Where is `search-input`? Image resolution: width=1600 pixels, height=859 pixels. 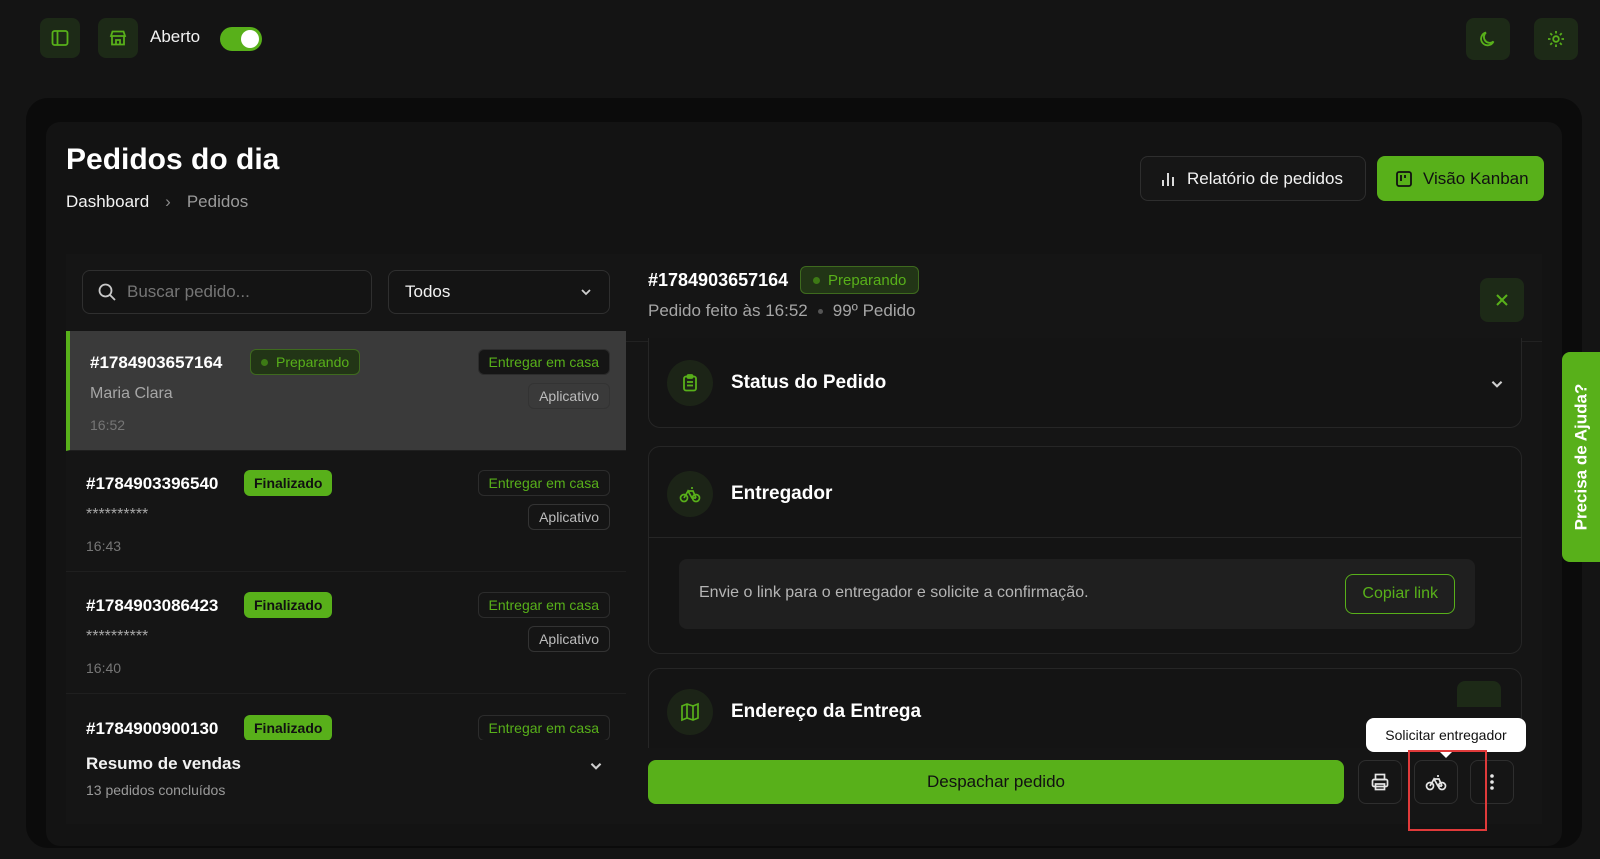 search-input is located at coordinates (237, 292).